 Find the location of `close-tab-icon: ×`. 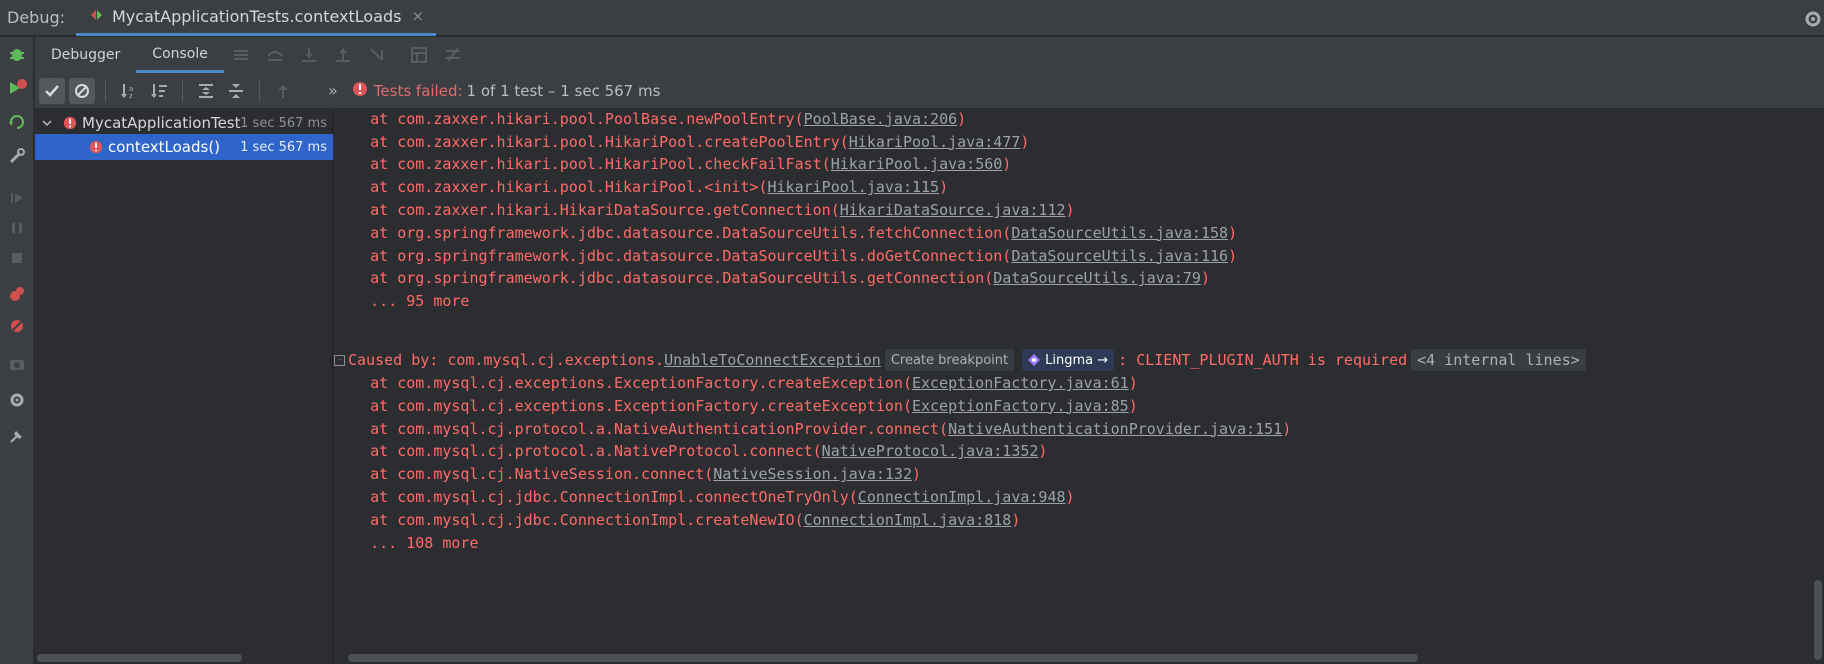

close-tab-icon: × is located at coordinates (418, 16).